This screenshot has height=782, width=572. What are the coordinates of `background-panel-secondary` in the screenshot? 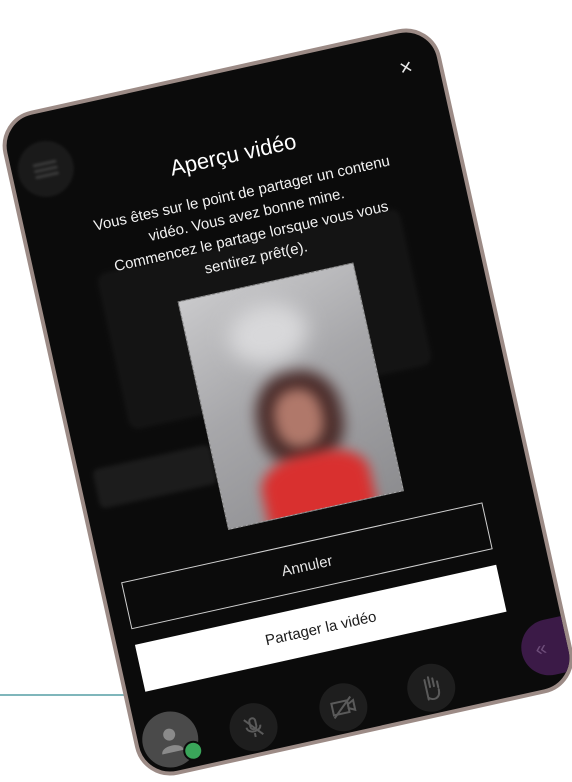 It's located at (155, 477).